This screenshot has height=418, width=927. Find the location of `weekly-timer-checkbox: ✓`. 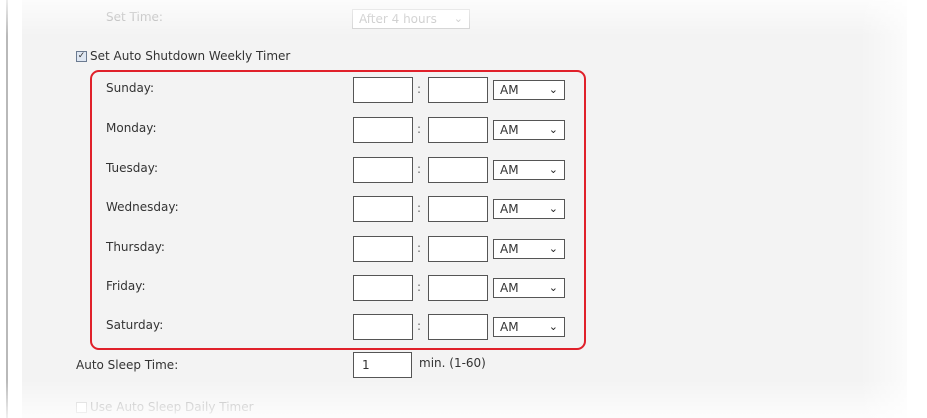

weekly-timer-checkbox: ✓ is located at coordinates (81, 56).